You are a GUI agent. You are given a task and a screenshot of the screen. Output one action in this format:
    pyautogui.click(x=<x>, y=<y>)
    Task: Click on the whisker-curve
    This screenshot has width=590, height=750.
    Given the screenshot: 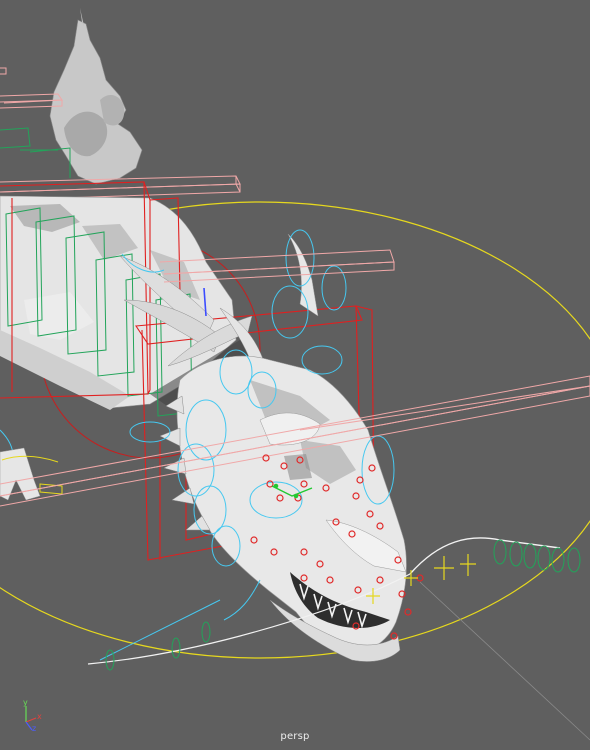 What is the action you would take?
    pyautogui.click(x=485, y=556)
    